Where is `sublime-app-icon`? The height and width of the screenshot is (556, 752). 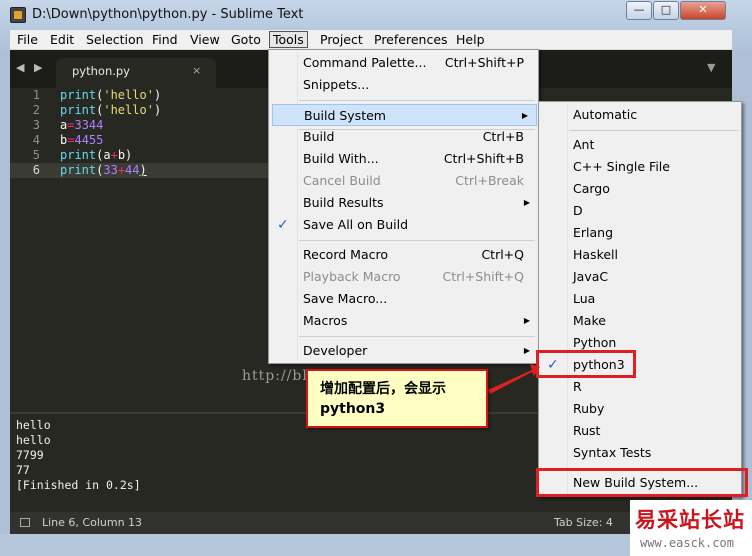
sublime-app-icon is located at coordinates (18, 15).